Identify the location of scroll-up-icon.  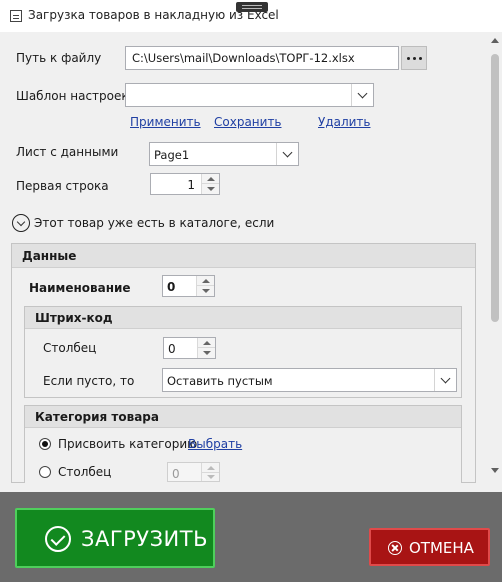
(495, 40).